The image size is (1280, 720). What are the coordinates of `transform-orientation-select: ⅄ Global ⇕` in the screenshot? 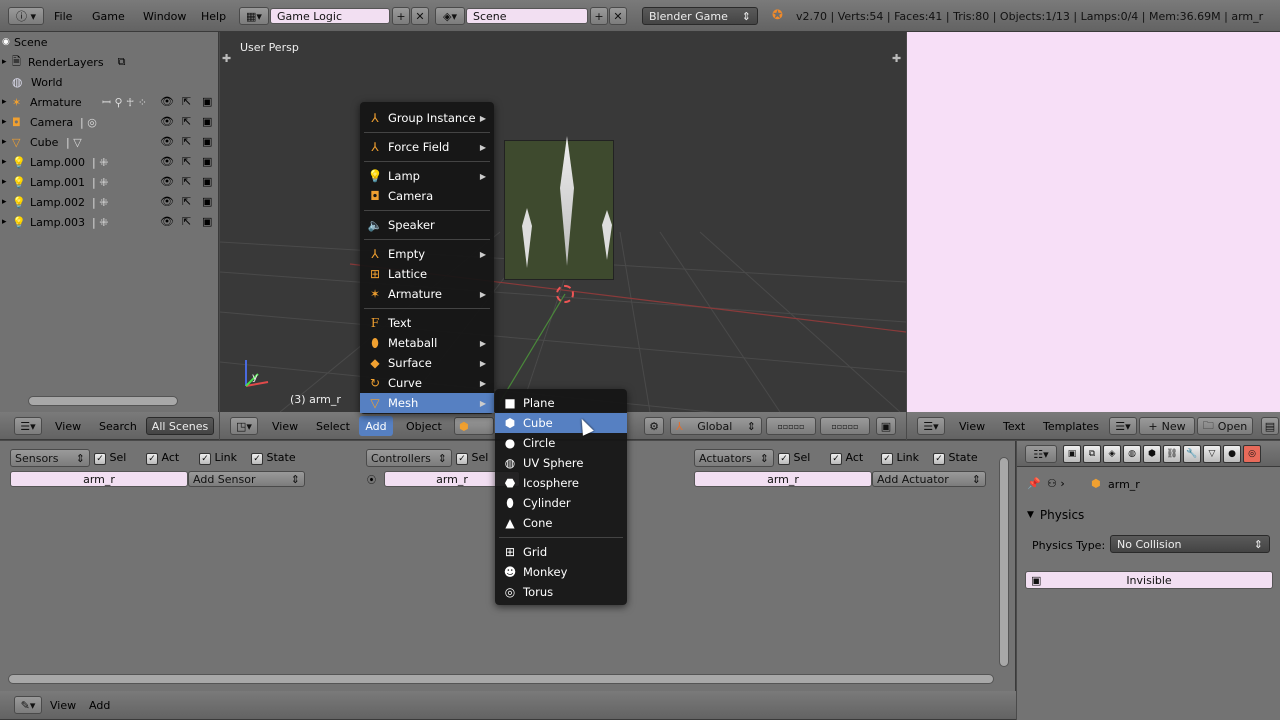 It's located at (716, 426).